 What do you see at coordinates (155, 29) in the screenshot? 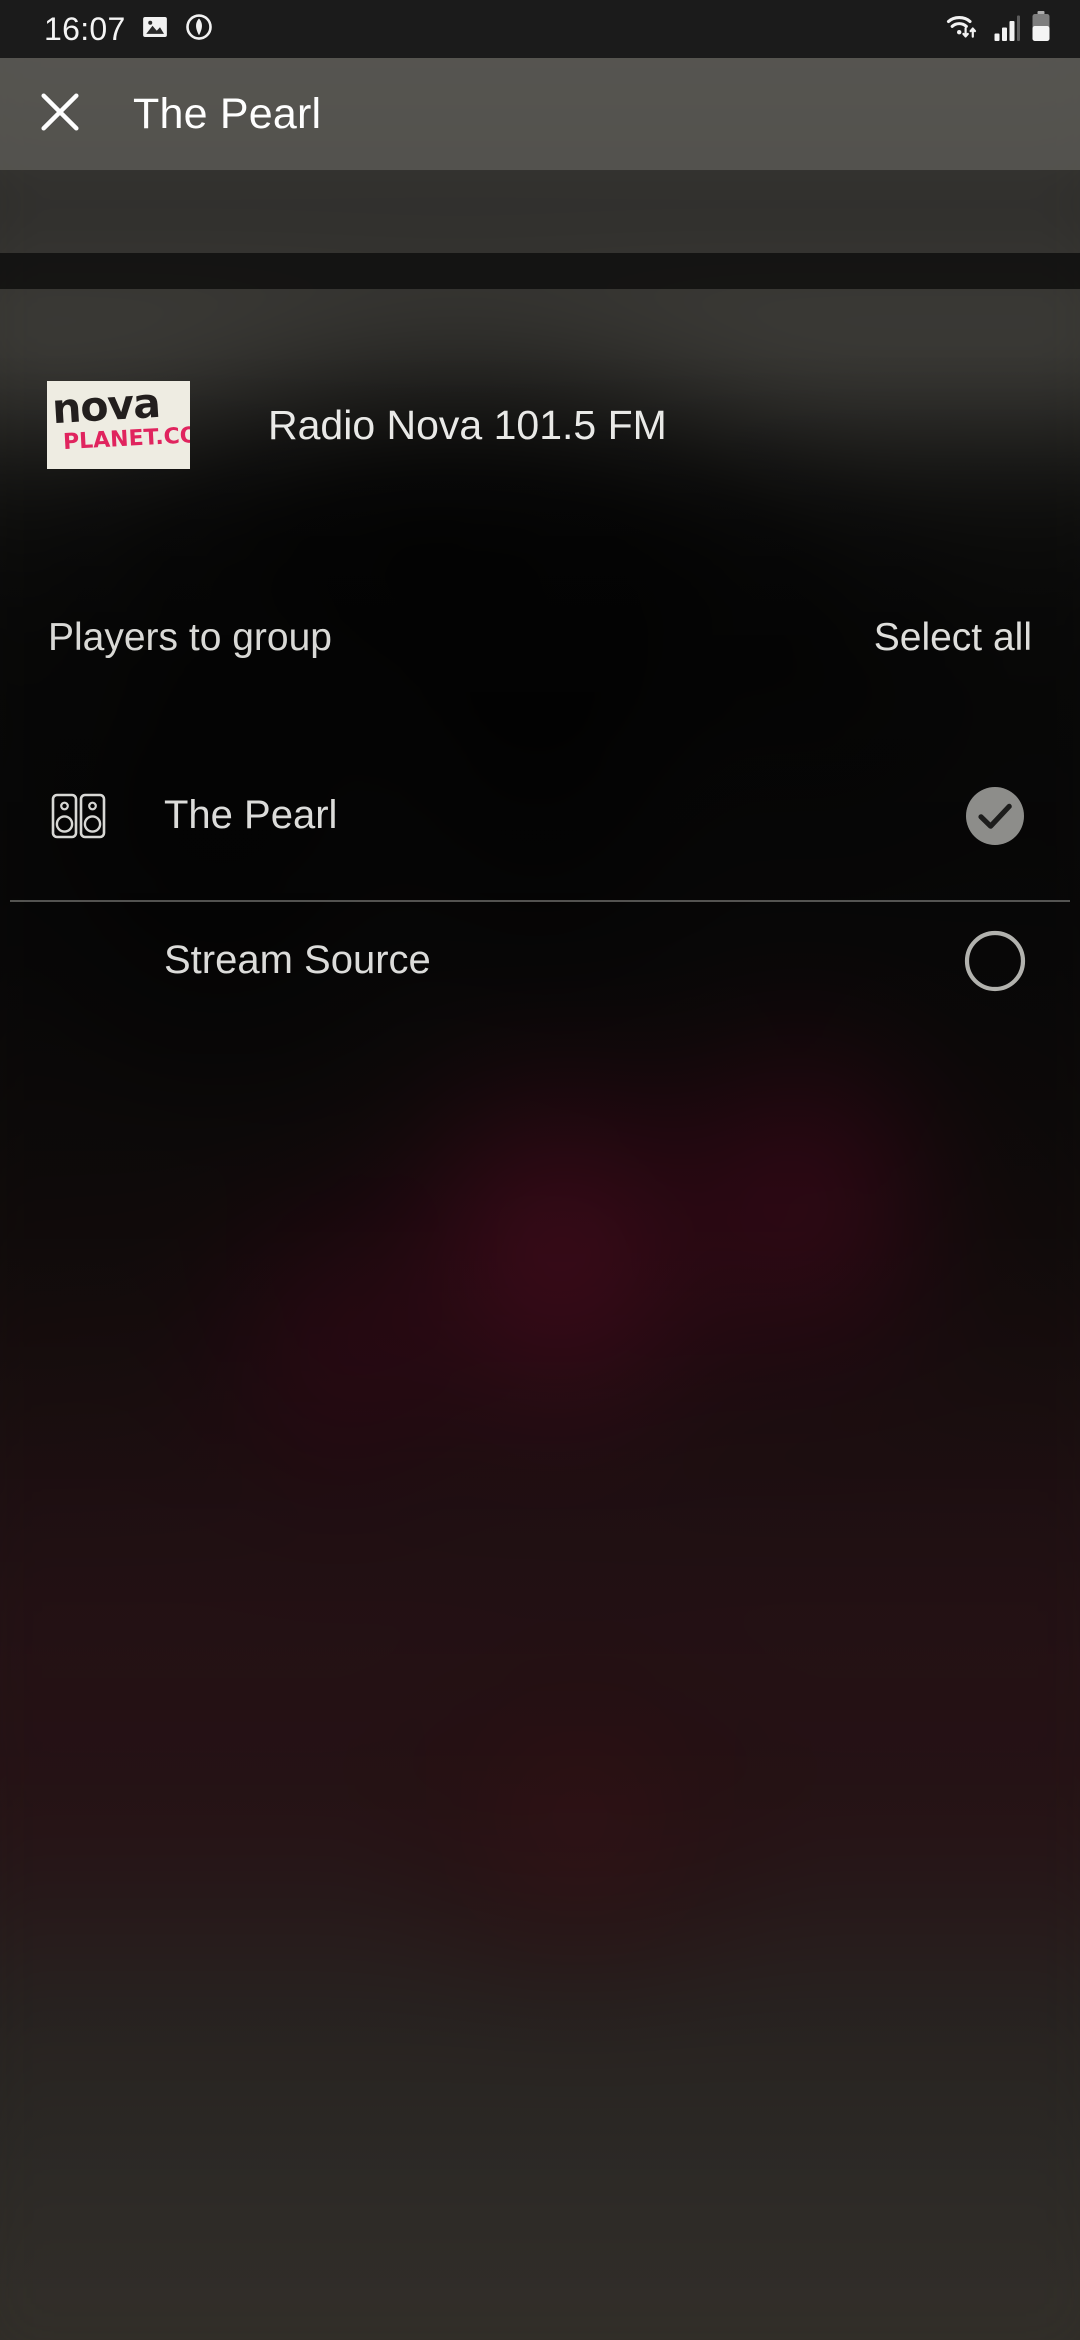
I see `image-icon` at bounding box center [155, 29].